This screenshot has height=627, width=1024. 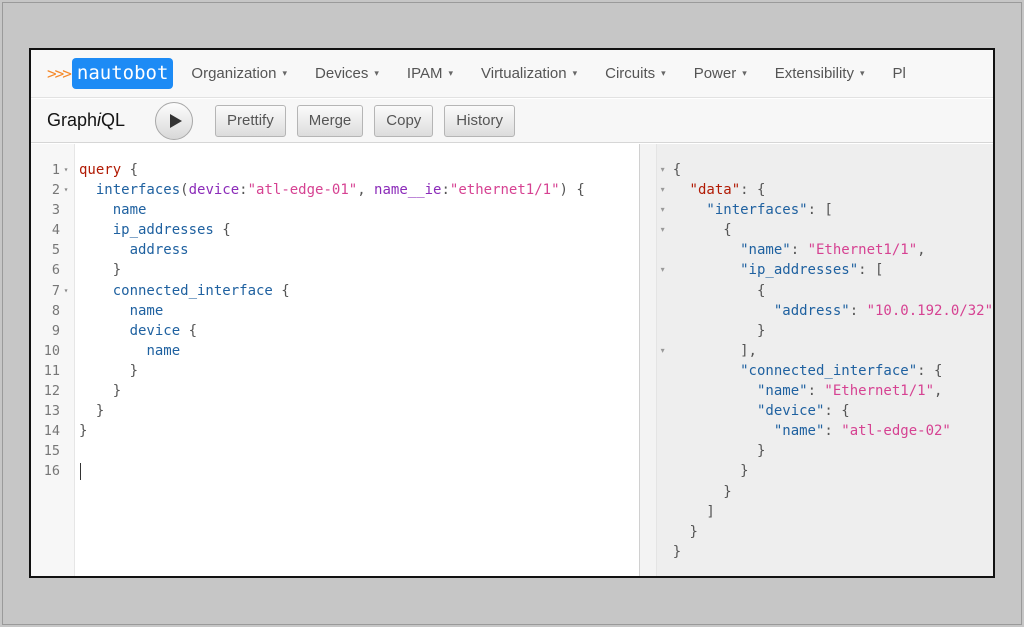 I want to click on brand-arrows: >>>, so click(x=59, y=73).